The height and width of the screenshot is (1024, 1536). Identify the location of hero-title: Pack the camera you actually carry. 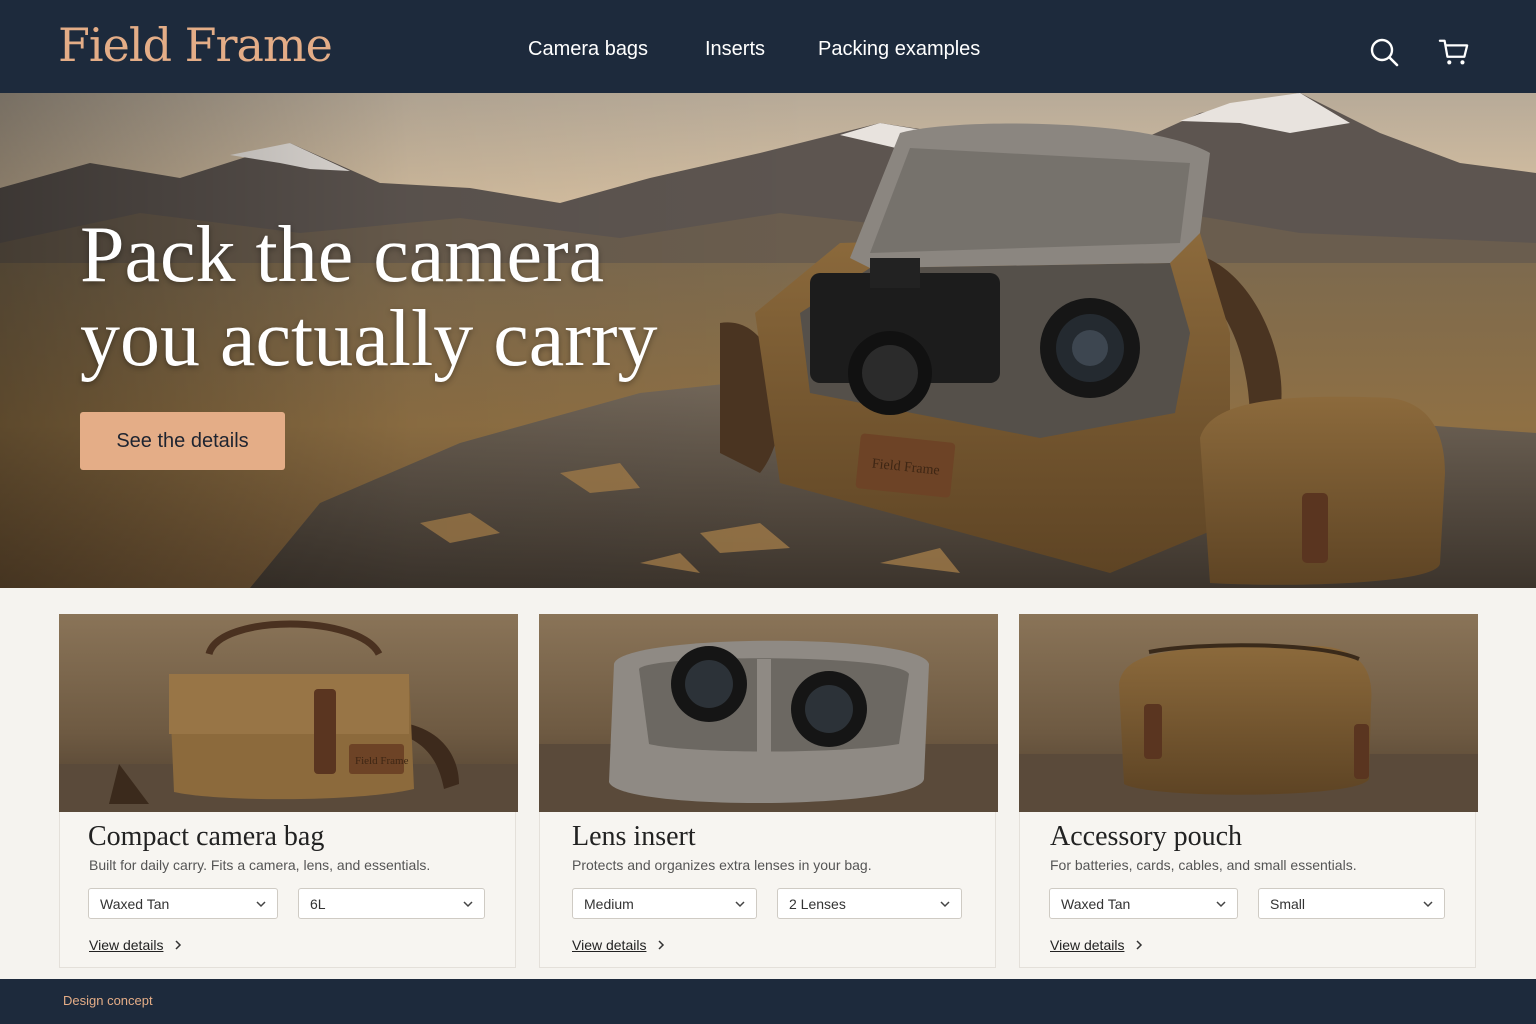
(369, 297).